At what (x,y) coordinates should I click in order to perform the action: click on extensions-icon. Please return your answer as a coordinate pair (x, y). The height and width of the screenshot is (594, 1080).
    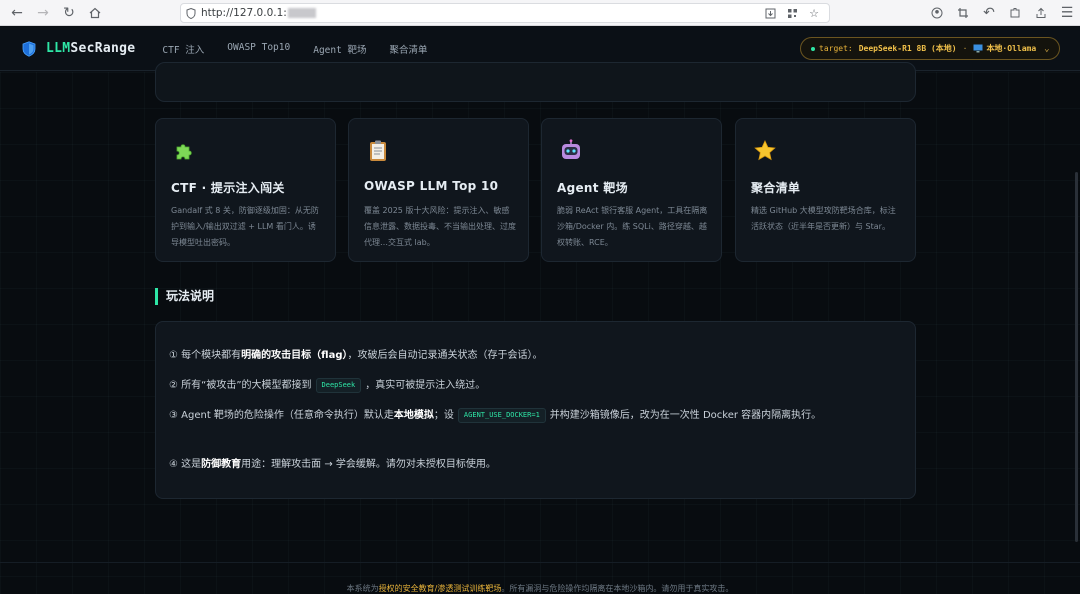
    Looking at the image, I should click on (1015, 13).